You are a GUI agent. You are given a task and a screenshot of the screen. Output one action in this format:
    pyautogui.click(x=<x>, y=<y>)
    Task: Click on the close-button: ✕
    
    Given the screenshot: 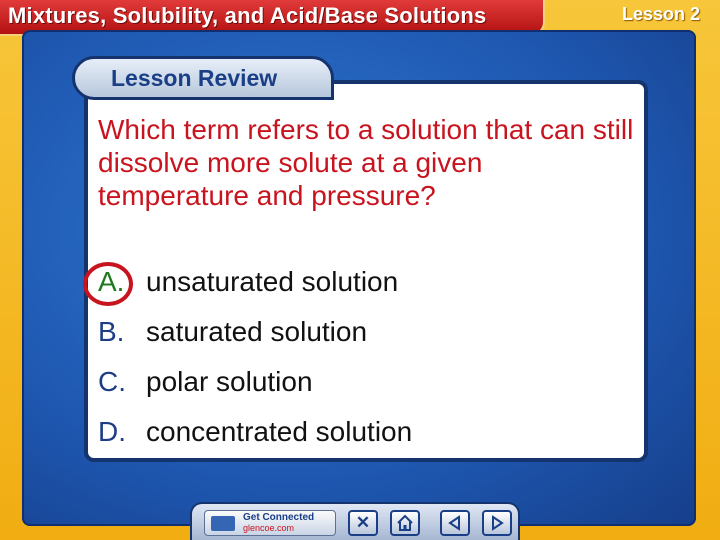 What is the action you would take?
    pyautogui.click(x=363, y=523)
    